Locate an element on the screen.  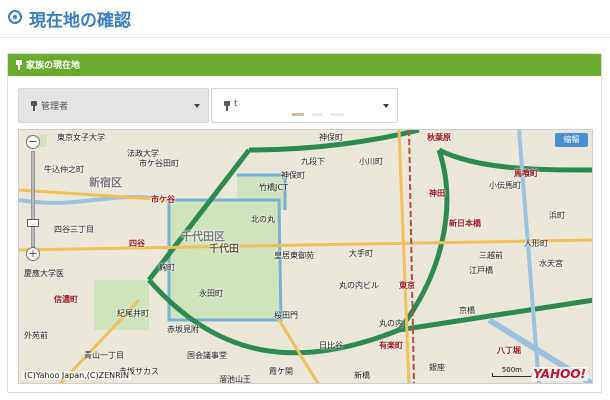
map-label: 新橋 is located at coordinates (362, 375).